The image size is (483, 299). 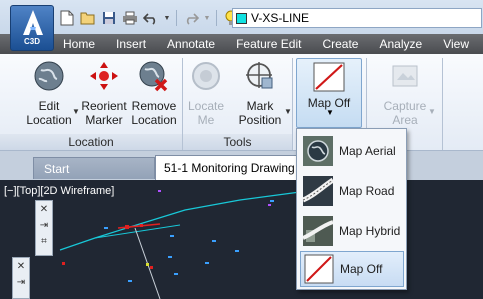 I want to click on reorient-marker-button: Reorient Marker, so click(x=104, y=93).